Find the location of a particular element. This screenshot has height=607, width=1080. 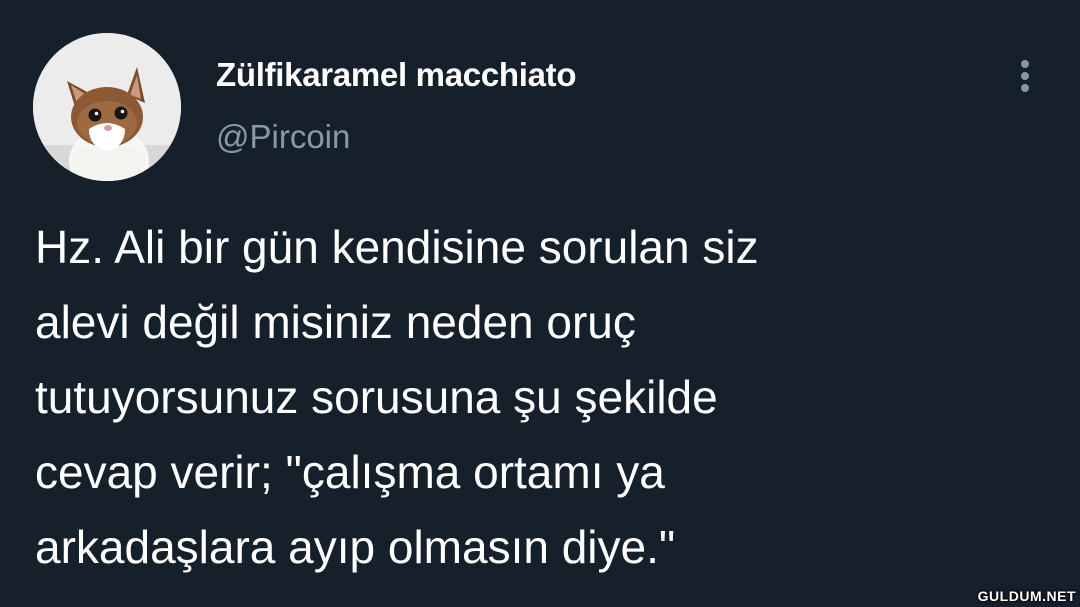

tweet-text-line: tutuyorsunuz sorusuna şu şekilde is located at coordinates (376, 397).